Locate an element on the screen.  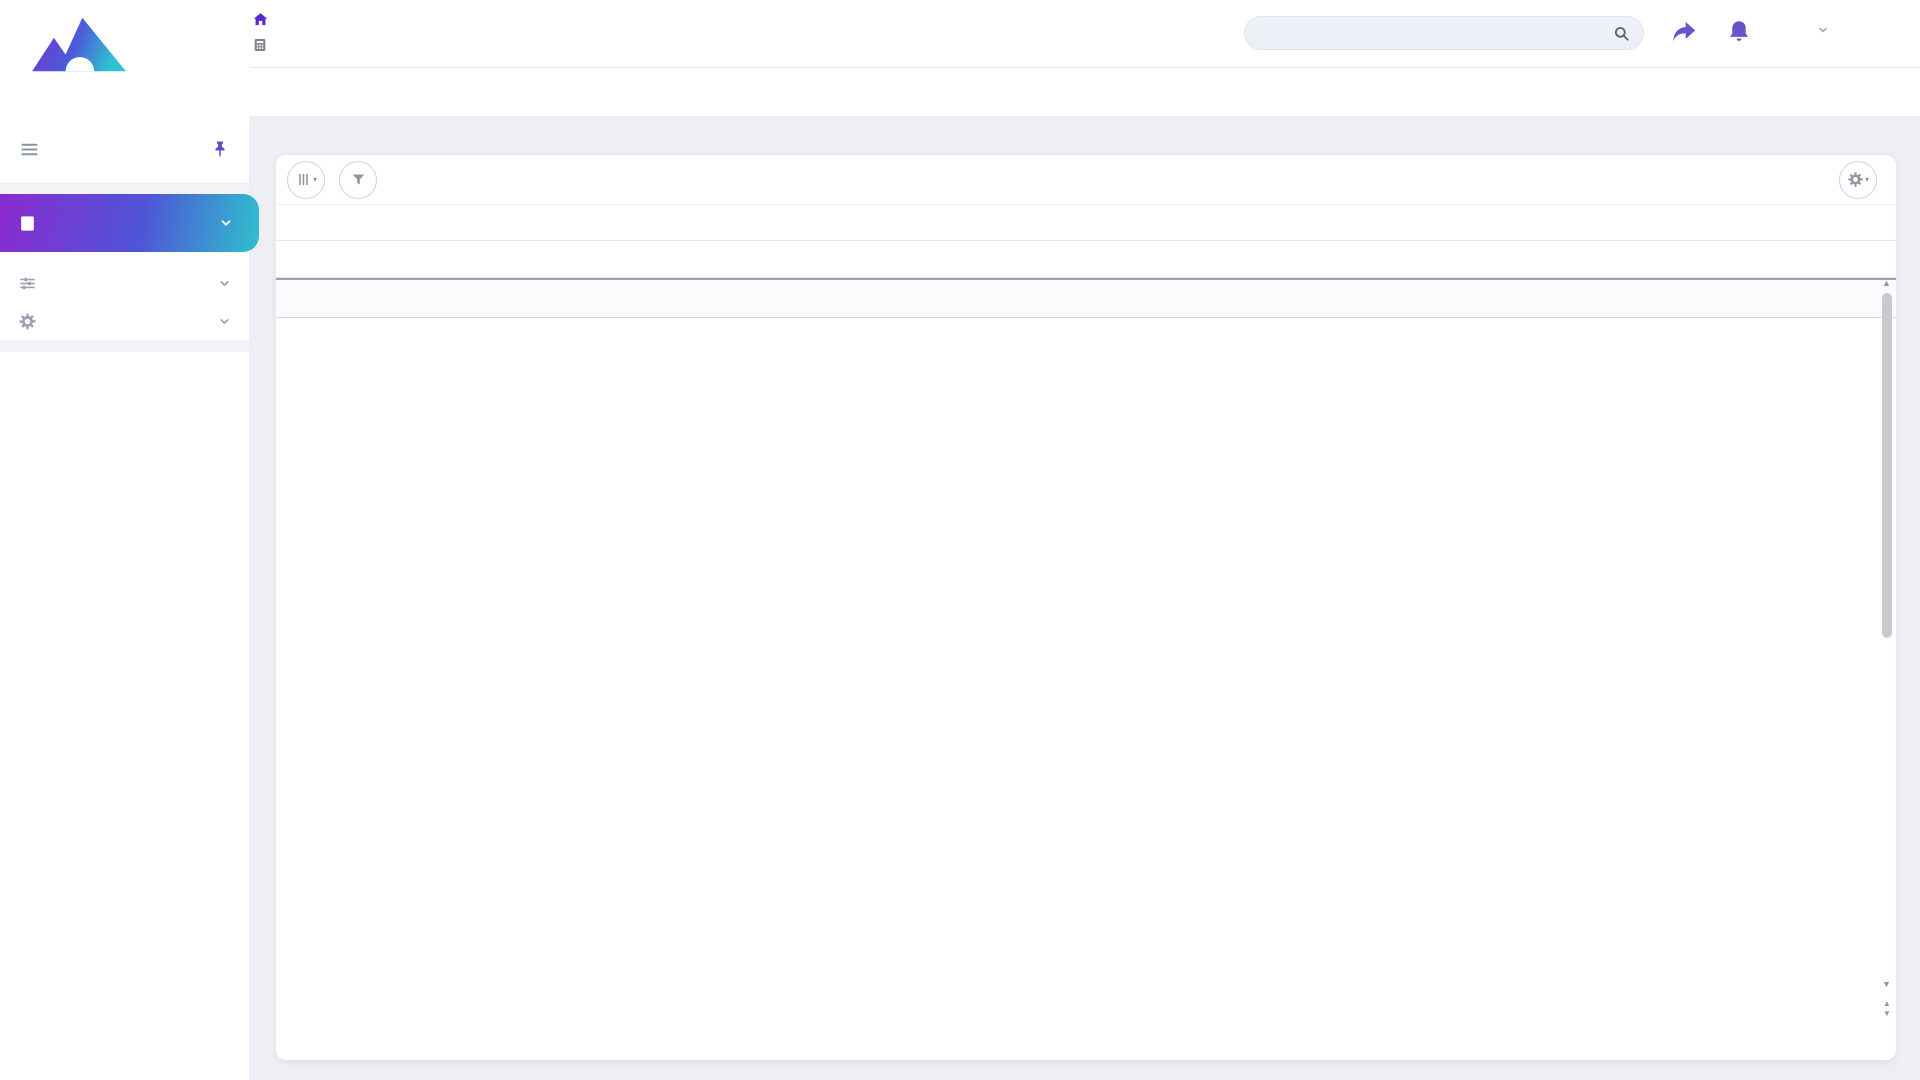
scroll-up-icon: ▲ is located at coordinates (1886, 283).